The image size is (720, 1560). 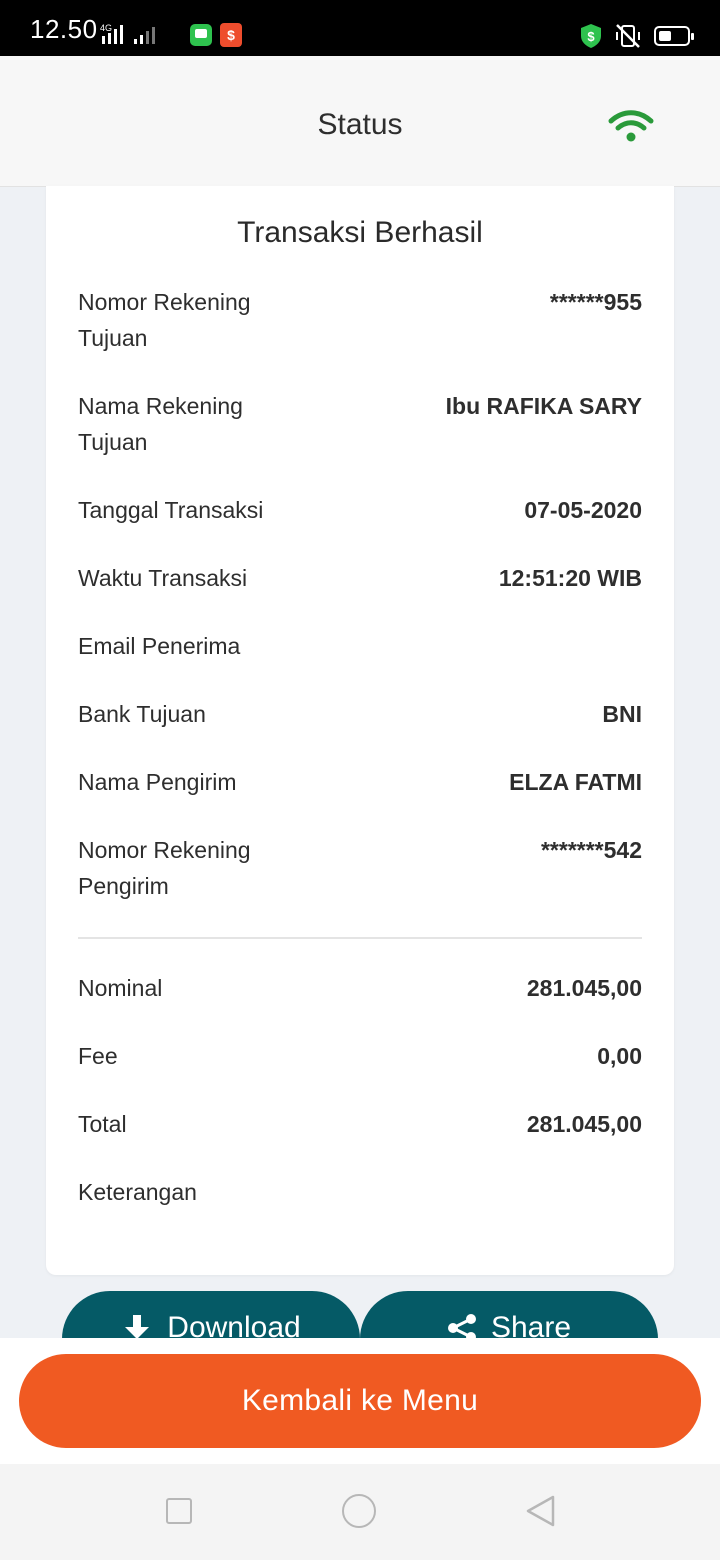 I want to click on detail-value: 12:51:20 WIB, so click(x=570, y=578).